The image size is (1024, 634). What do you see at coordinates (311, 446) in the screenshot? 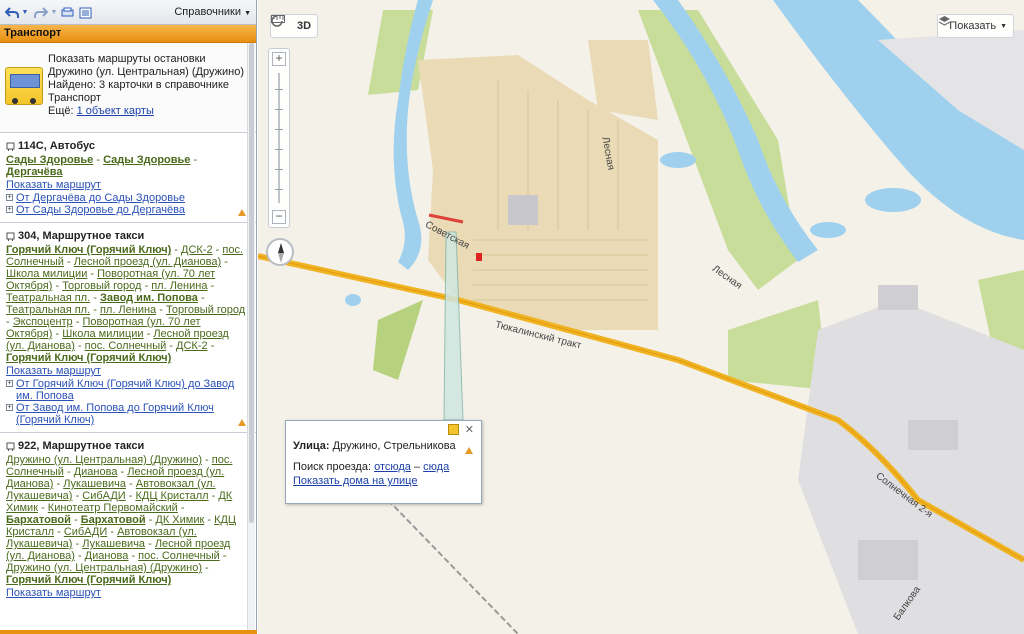
I see `street-label-title: Улица:` at bounding box center [311, 446].